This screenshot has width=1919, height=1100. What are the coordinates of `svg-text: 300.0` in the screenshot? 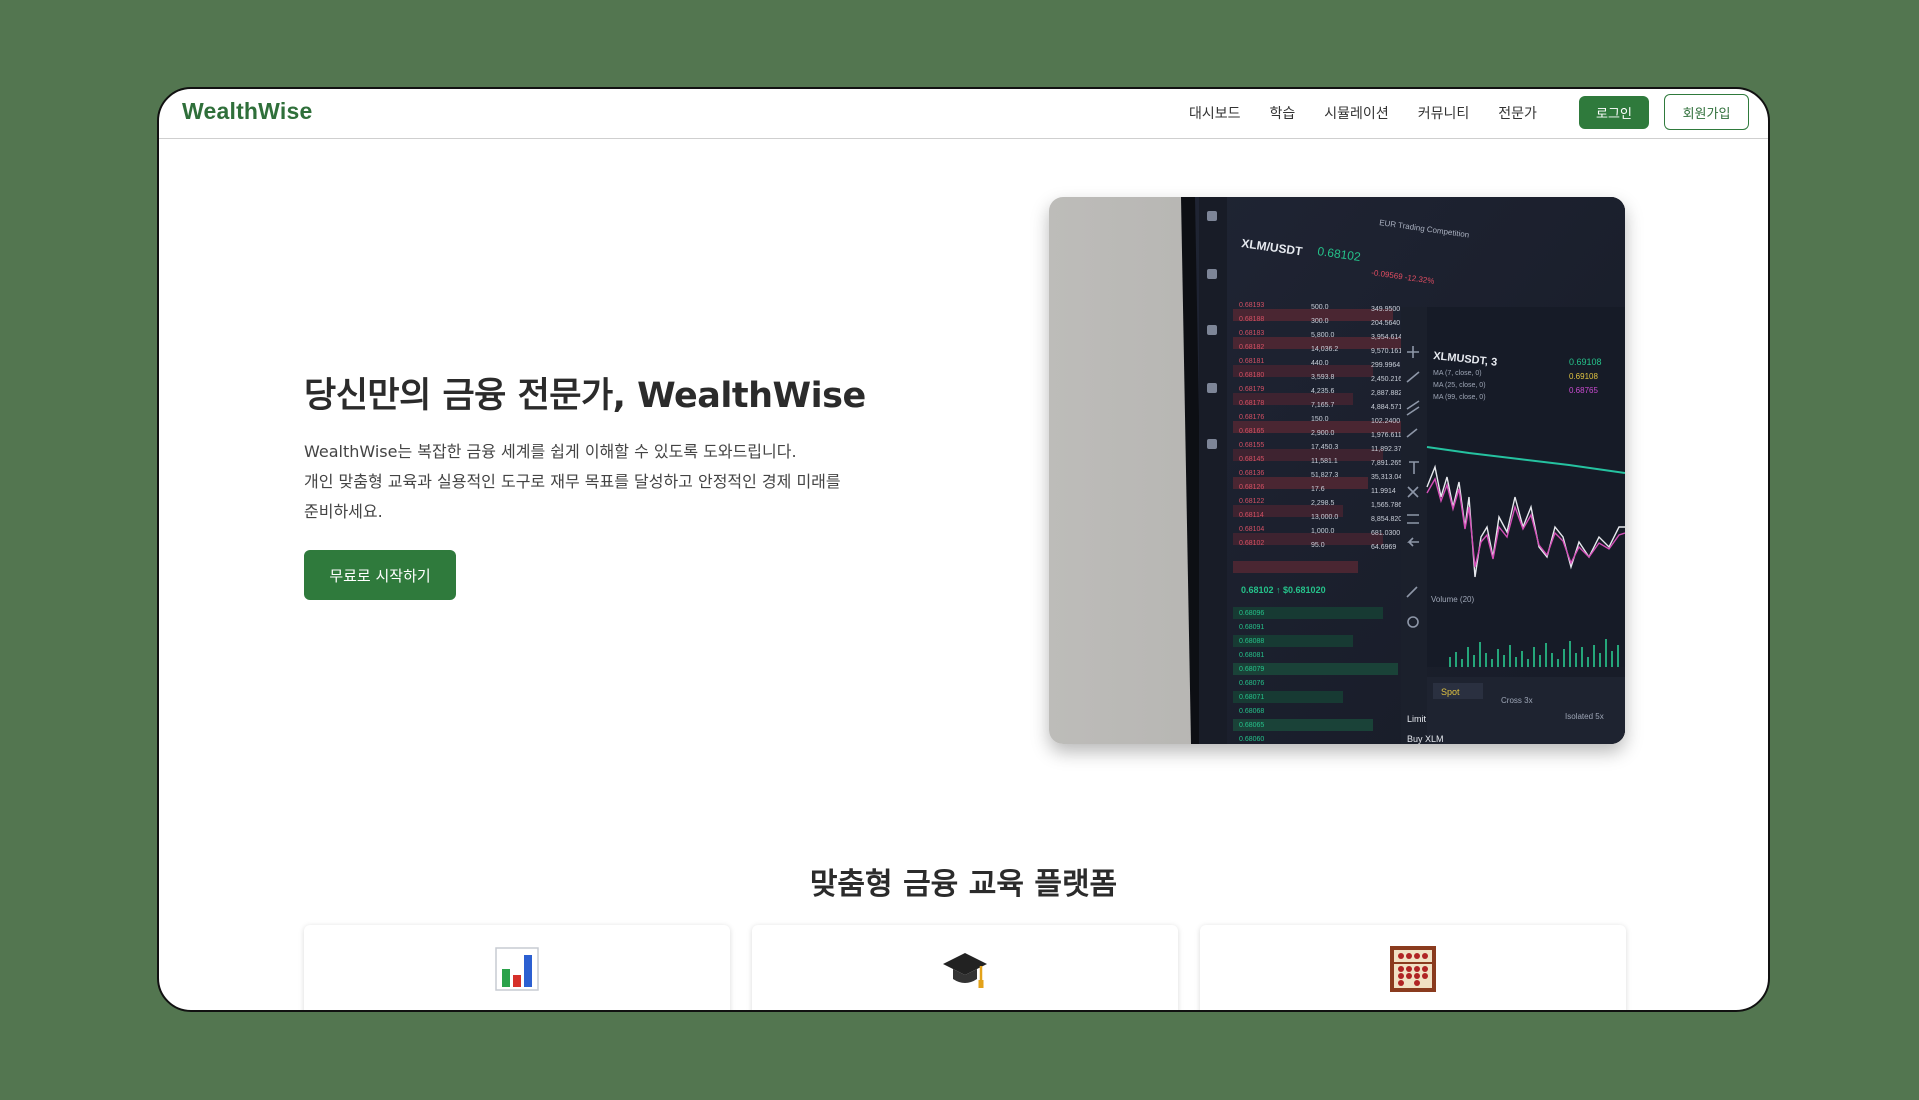 It's located at (1320, 321).